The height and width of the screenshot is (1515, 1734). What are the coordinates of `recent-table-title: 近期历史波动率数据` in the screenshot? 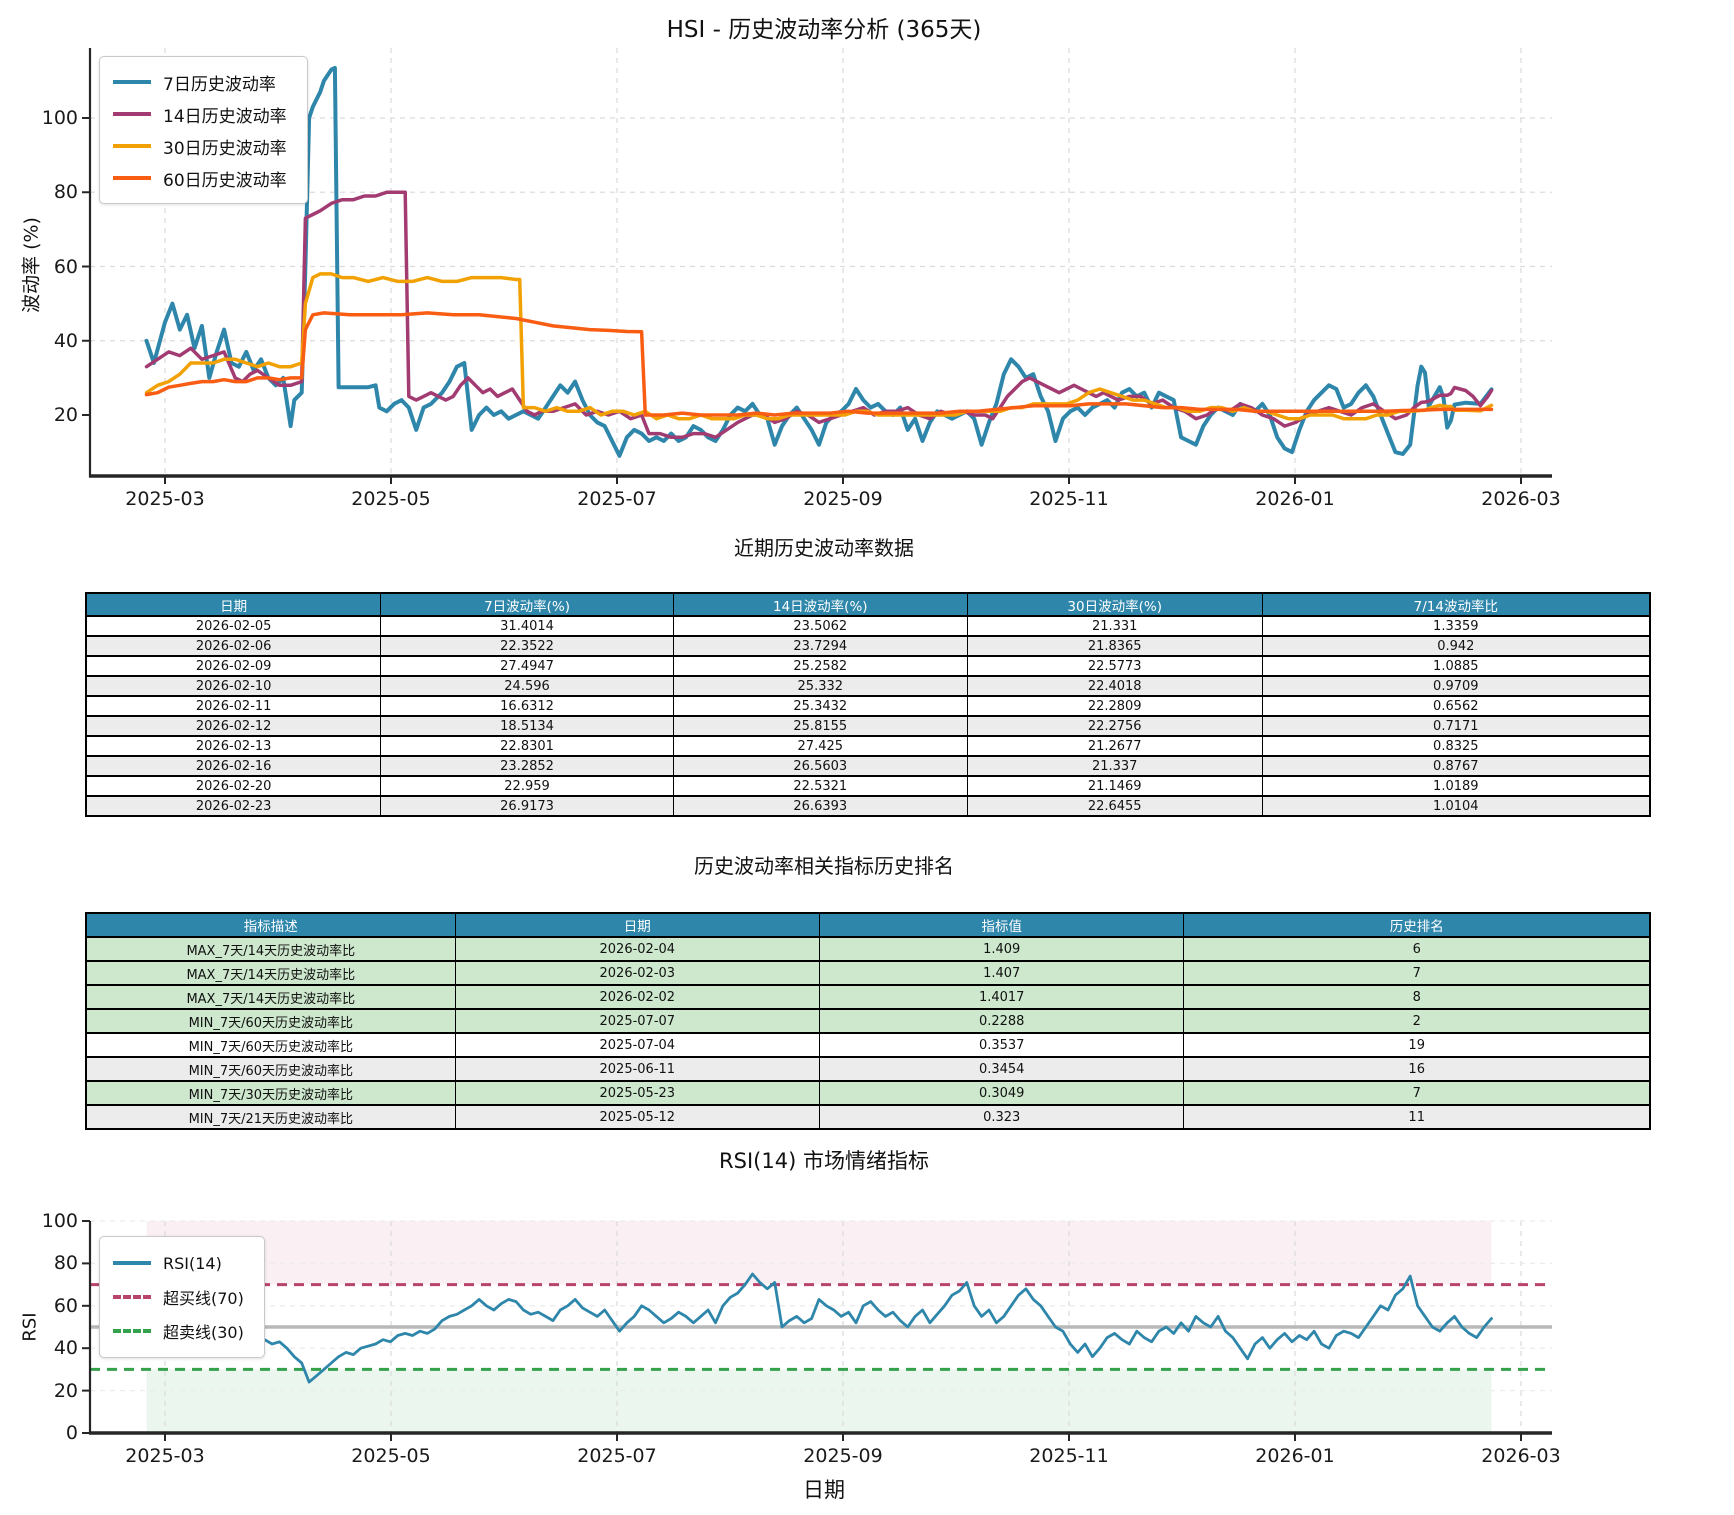 It's located at (824, 548).